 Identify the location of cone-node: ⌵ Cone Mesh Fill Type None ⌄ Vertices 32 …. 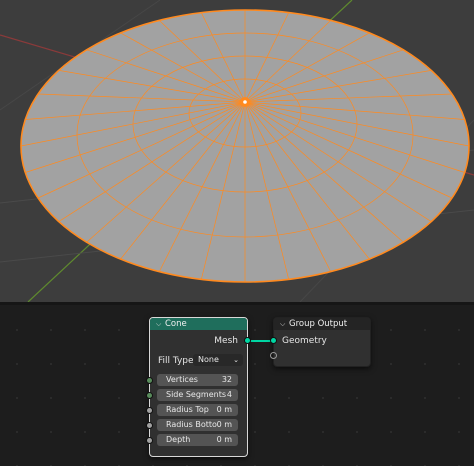
(198, 387).